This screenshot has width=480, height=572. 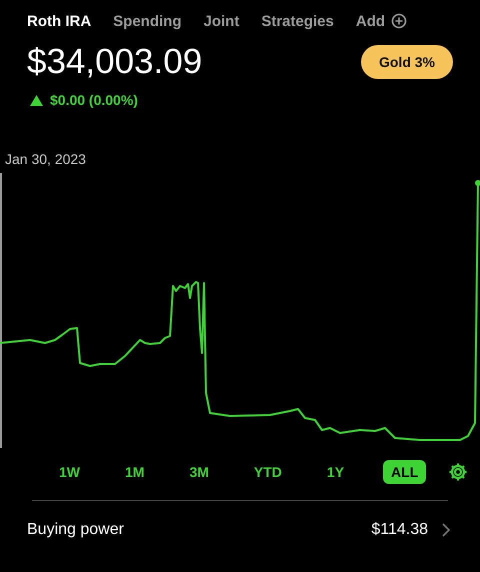 I want to click on range-button: 1W, so click(x=69, y=472).